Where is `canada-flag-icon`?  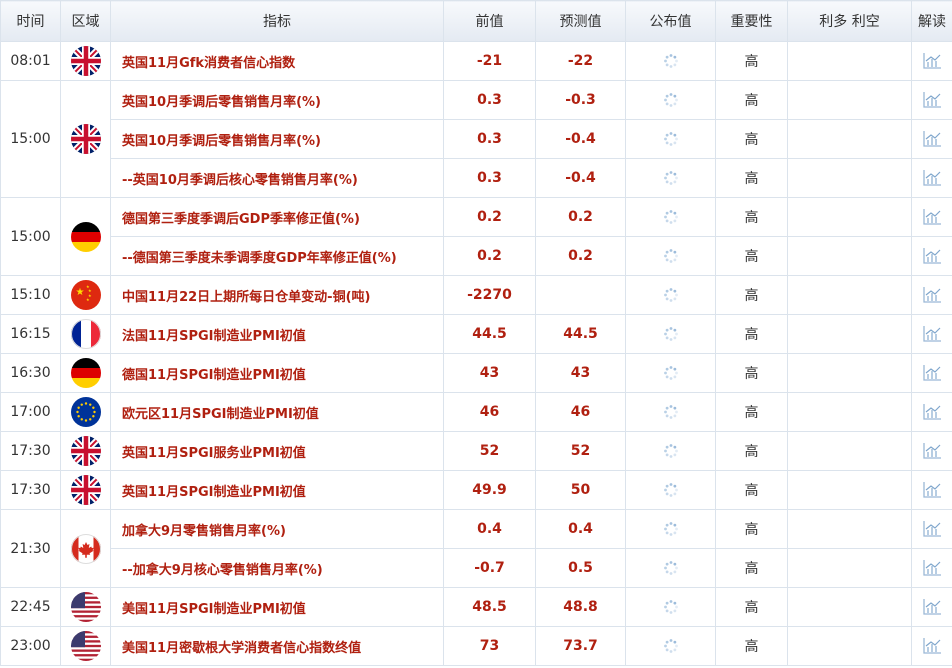 canada-flag-icon is located at coordinates (85, 548).